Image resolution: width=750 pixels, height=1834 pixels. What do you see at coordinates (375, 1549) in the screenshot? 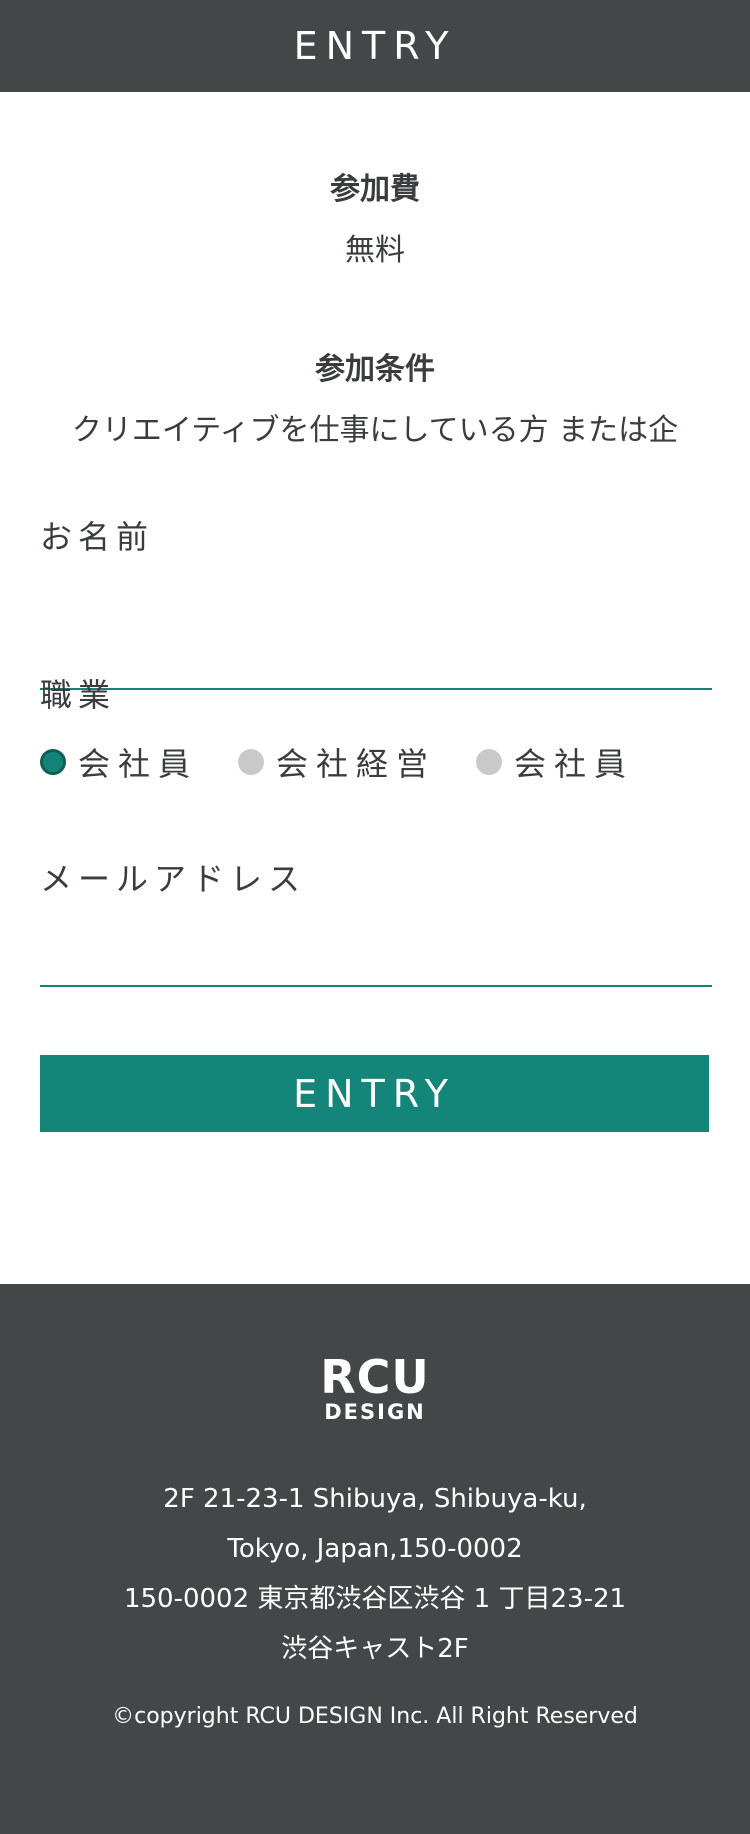
I see `address-line: Tokyo, Japan,150-0002` at bounding box center [375, 1549].